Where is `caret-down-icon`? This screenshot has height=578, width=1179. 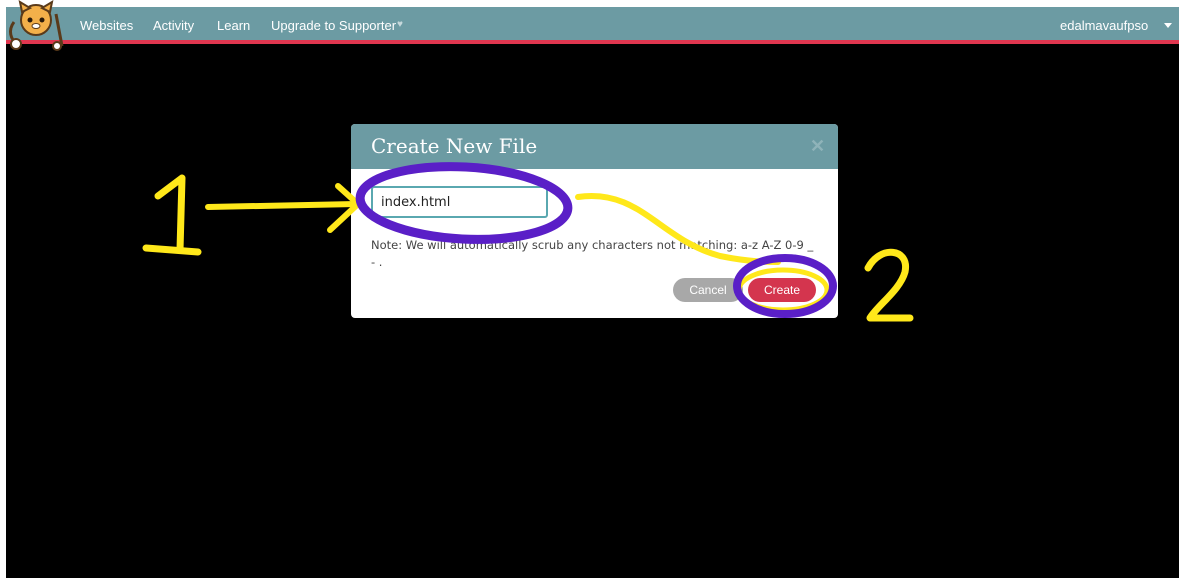
caret-down-icon is located at coordinates (1168, 25).